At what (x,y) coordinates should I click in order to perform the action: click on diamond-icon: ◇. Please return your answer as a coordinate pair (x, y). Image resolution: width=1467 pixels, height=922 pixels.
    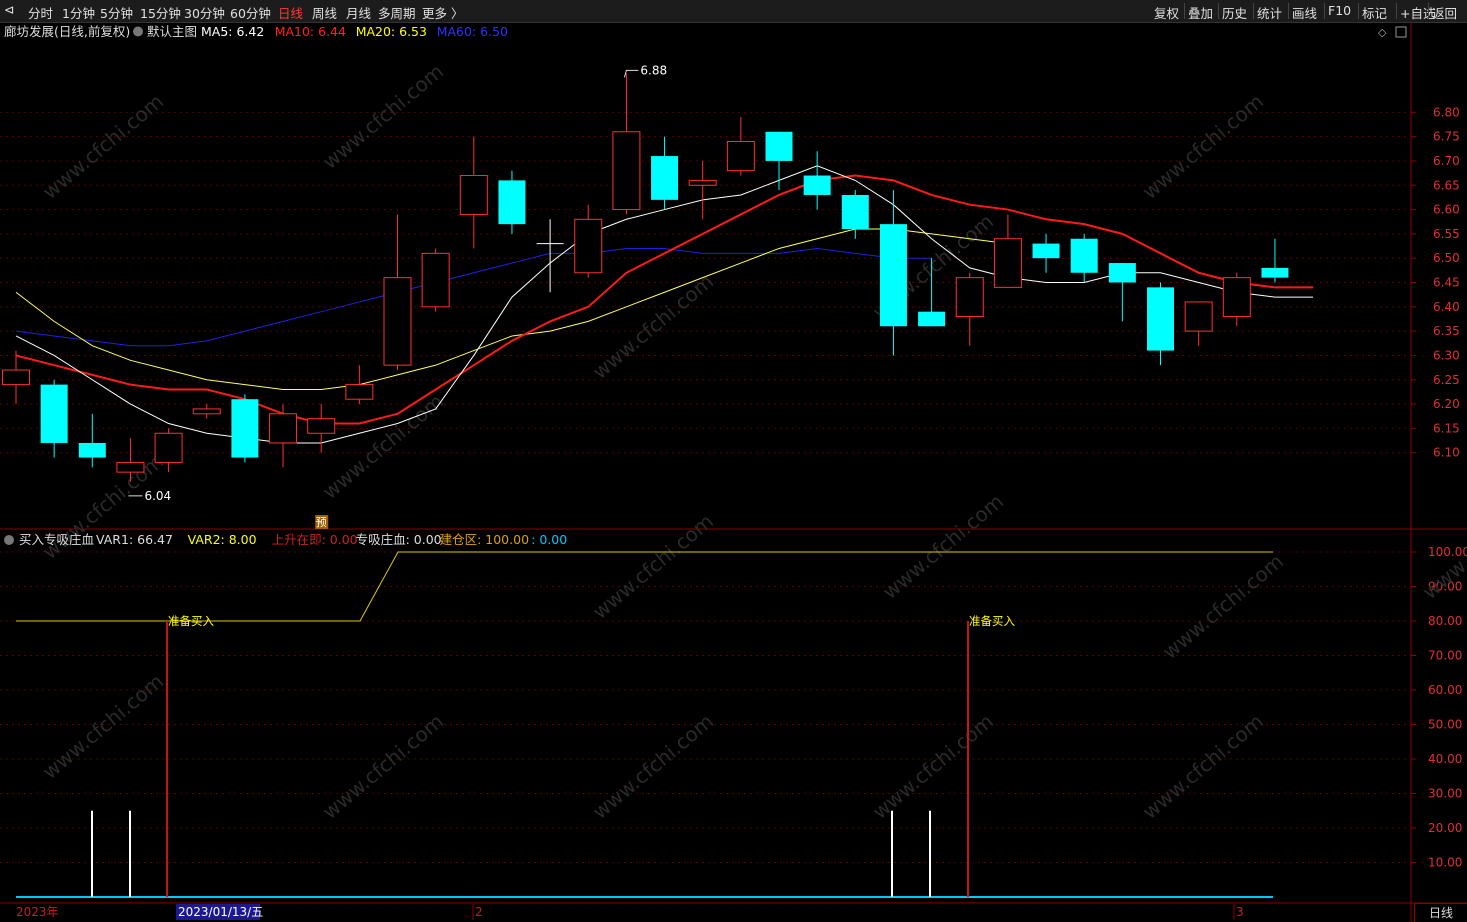
    Looking at the image, I should click on (1382, 32).